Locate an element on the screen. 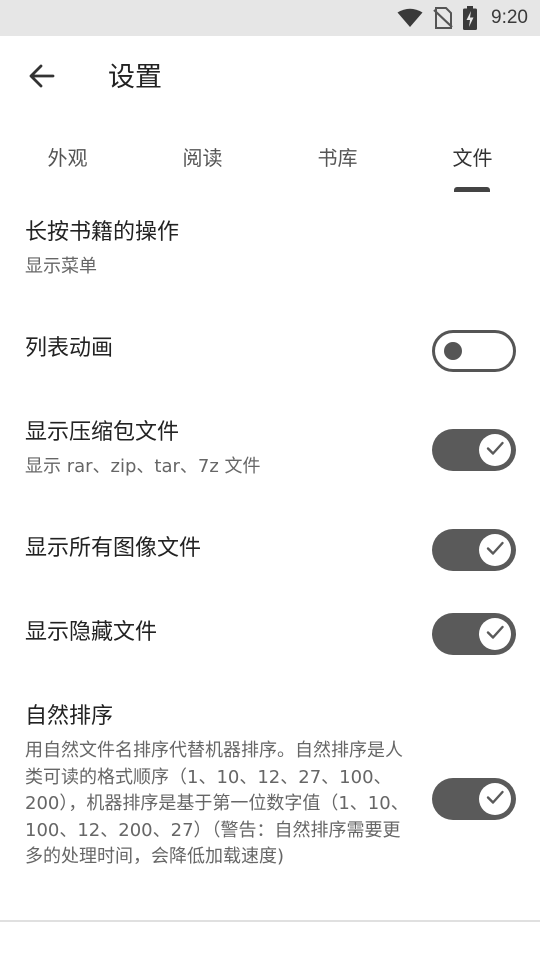 Image resolution: width=540 pixels, height=960 pixels. no-sim-icon is located at coordinates (443, 18).